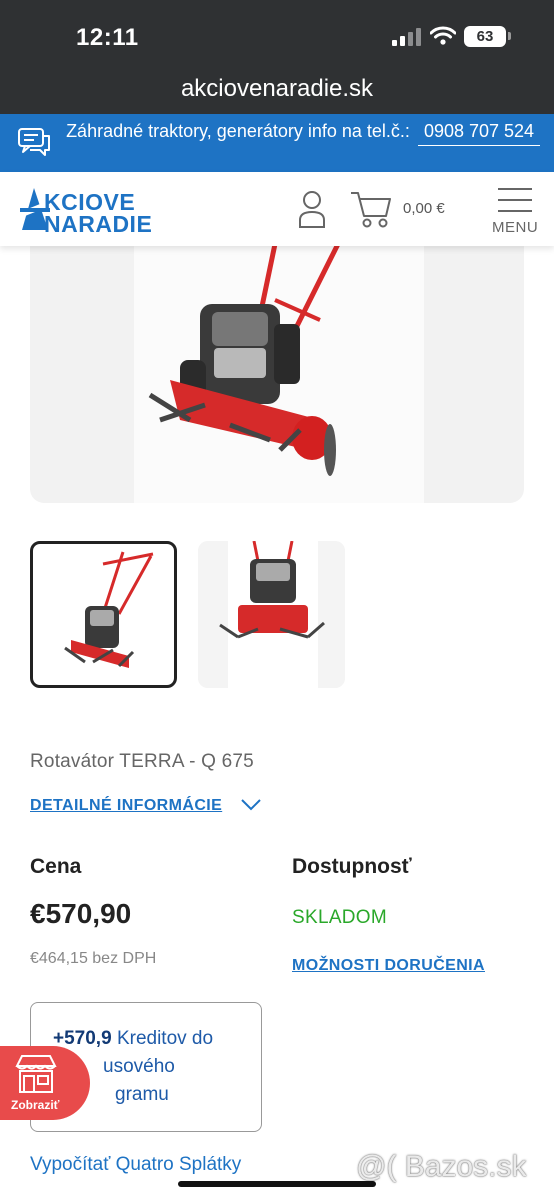 The image size is (554, 1200). What do you see at coordinates (371, 209) in the screenshot?
I see `cart-icon` at bounding box center [371, 209].